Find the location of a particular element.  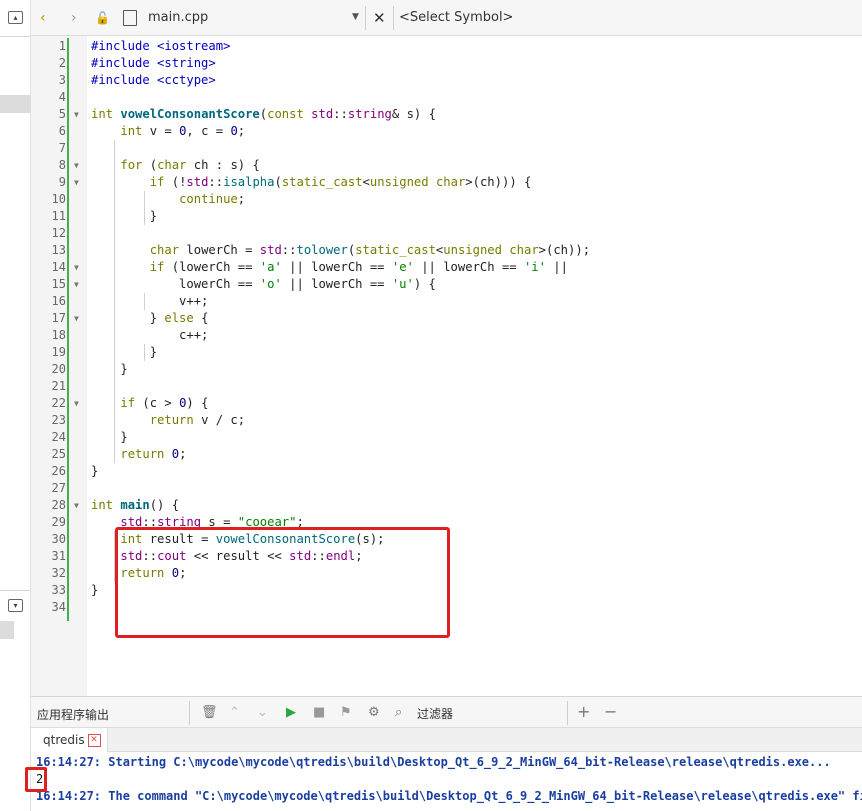

search-icon: ⌕ is located at coordinates (399, 712).